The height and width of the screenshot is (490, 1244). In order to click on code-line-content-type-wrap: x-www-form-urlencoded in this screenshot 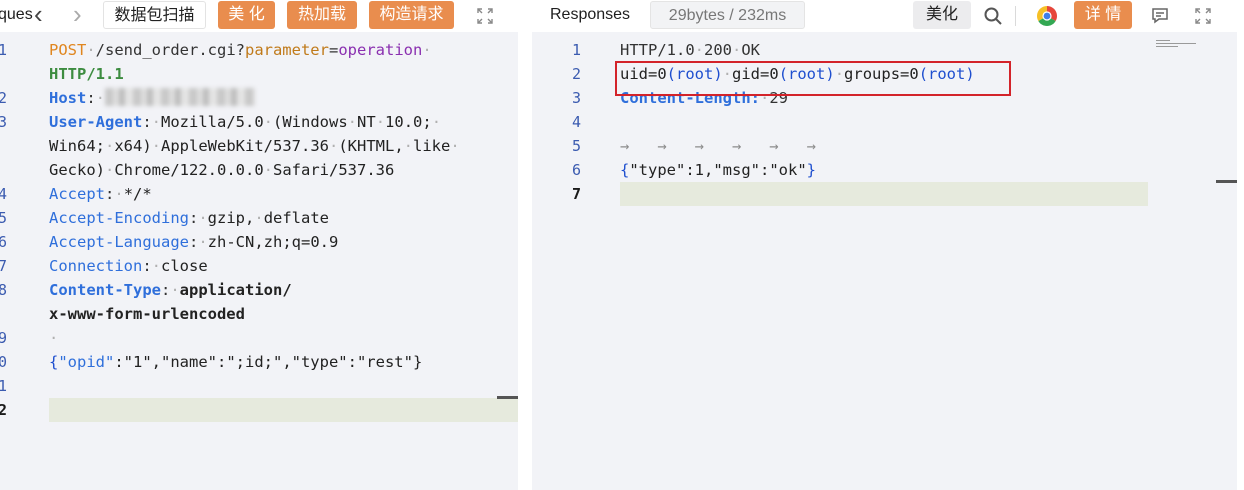, I will do `click(147, 314)`.